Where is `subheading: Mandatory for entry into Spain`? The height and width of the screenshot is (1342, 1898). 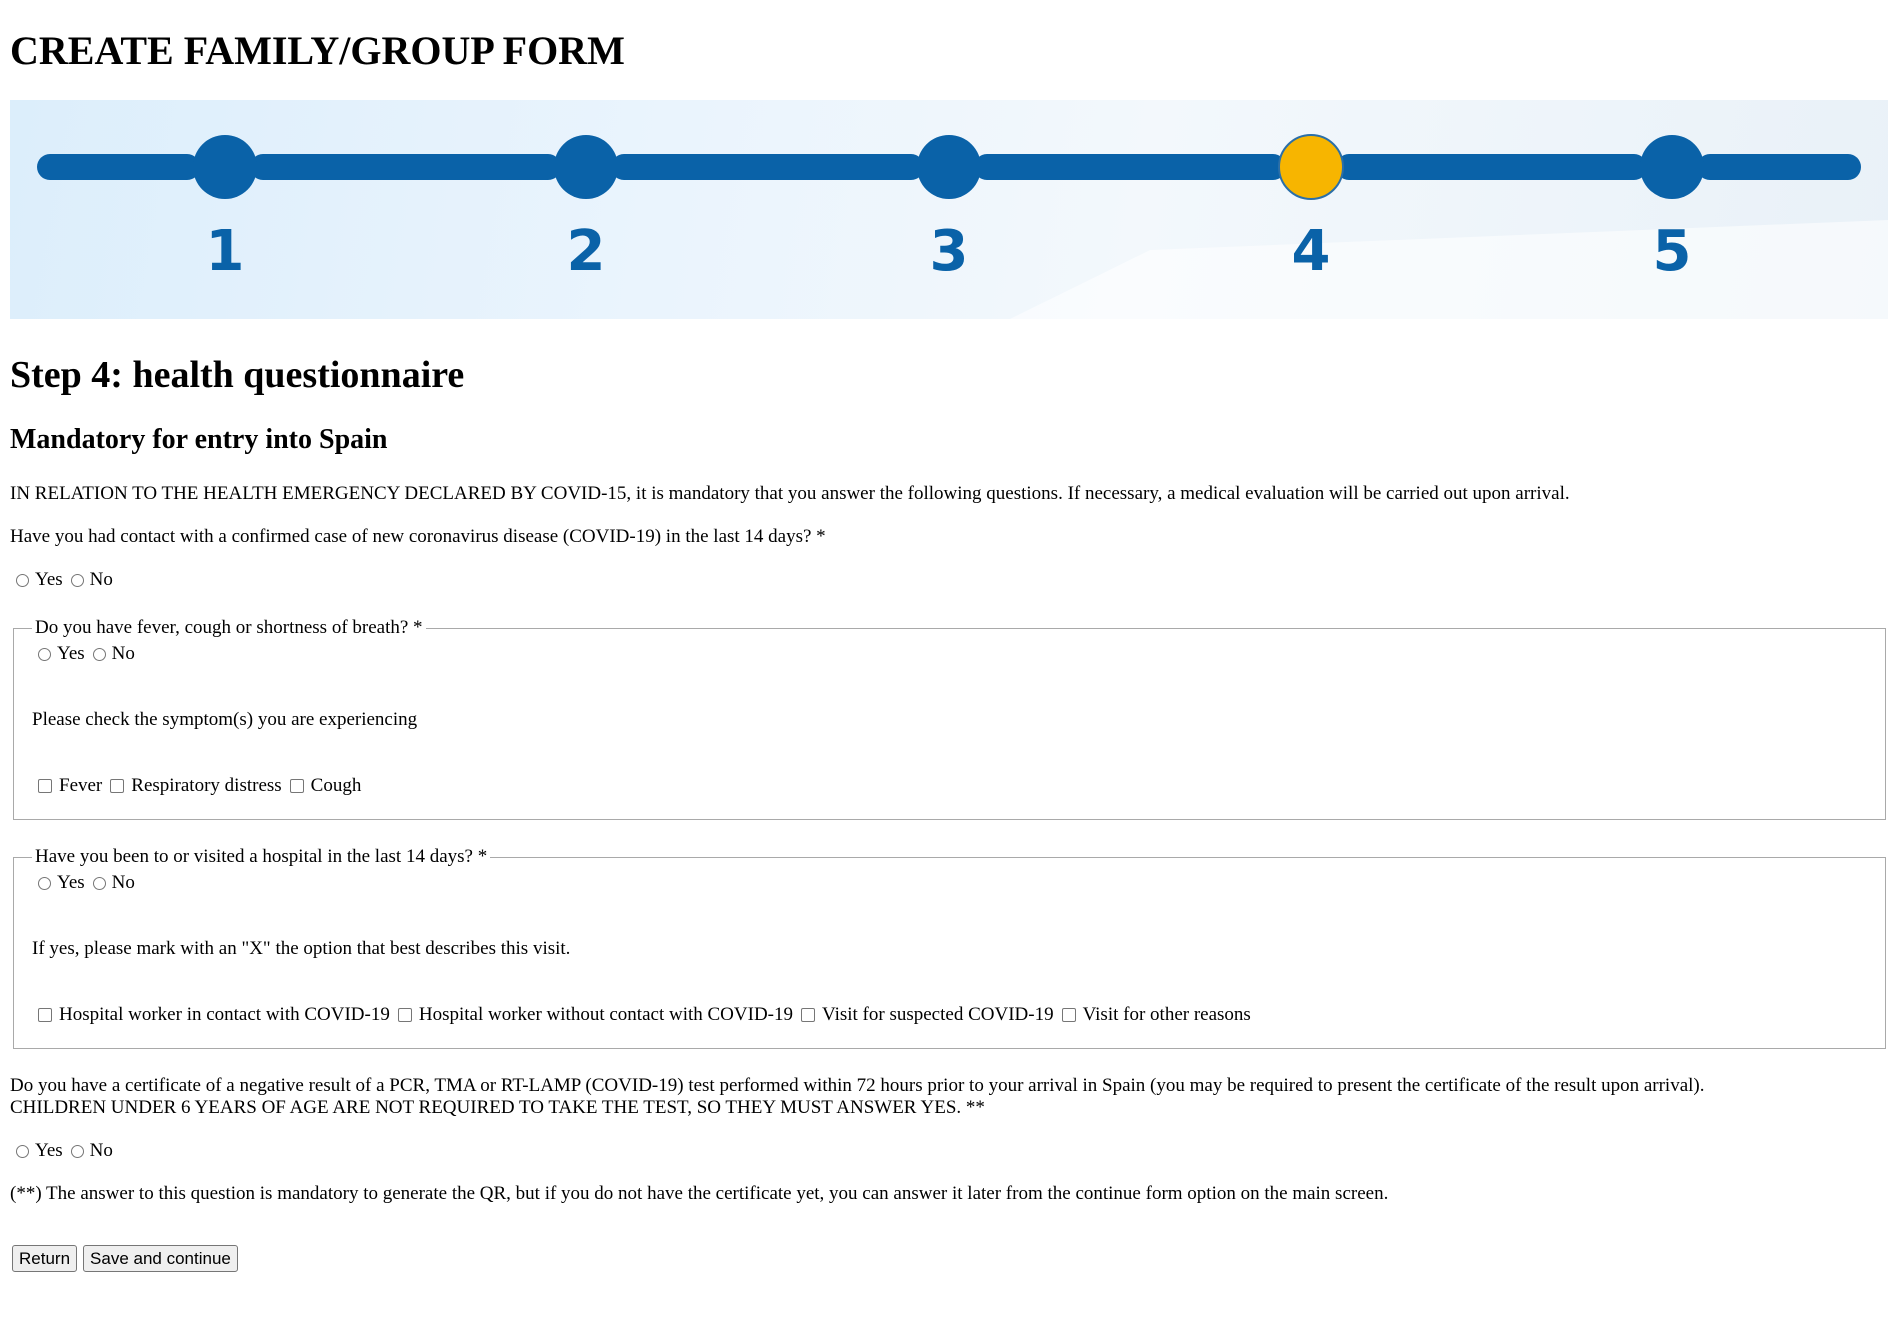 subheading: Mandatory for entry into Spain is located at coordinates (199, 439).